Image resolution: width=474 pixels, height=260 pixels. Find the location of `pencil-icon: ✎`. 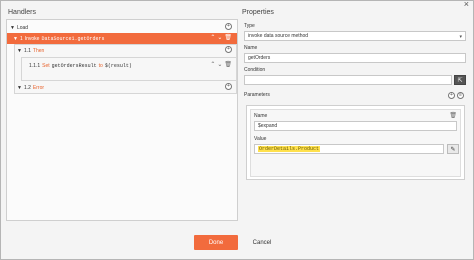

pencil-icon: ✎ is located at coordinates (453, 149).